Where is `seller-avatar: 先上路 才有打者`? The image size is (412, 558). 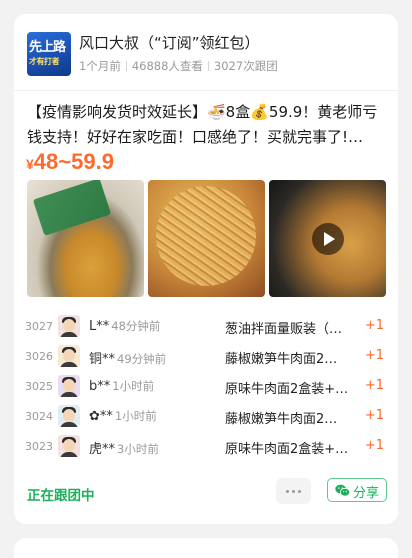 seller-avatar: 先上路 才有打者 is located at coordinates (49, 54).